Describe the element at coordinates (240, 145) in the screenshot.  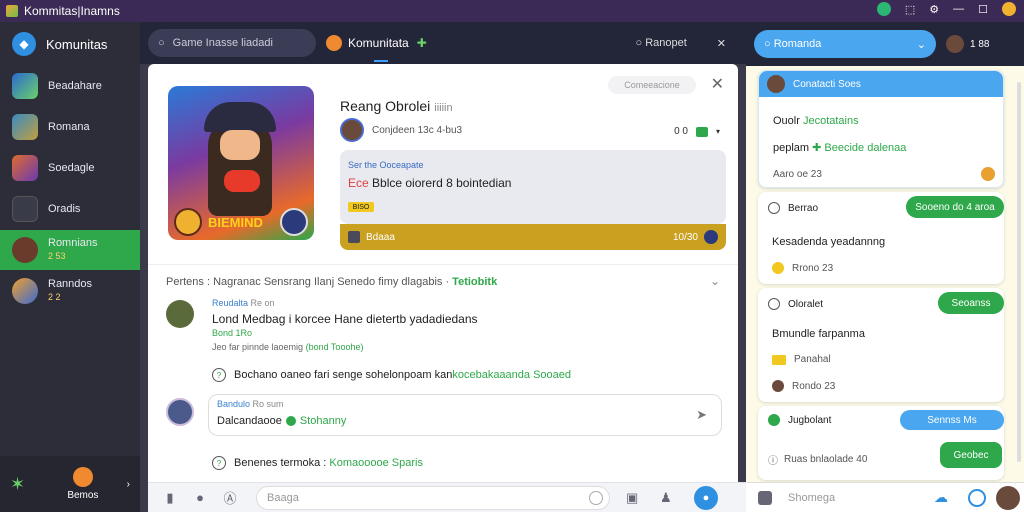
I see `hero-face` at that location.